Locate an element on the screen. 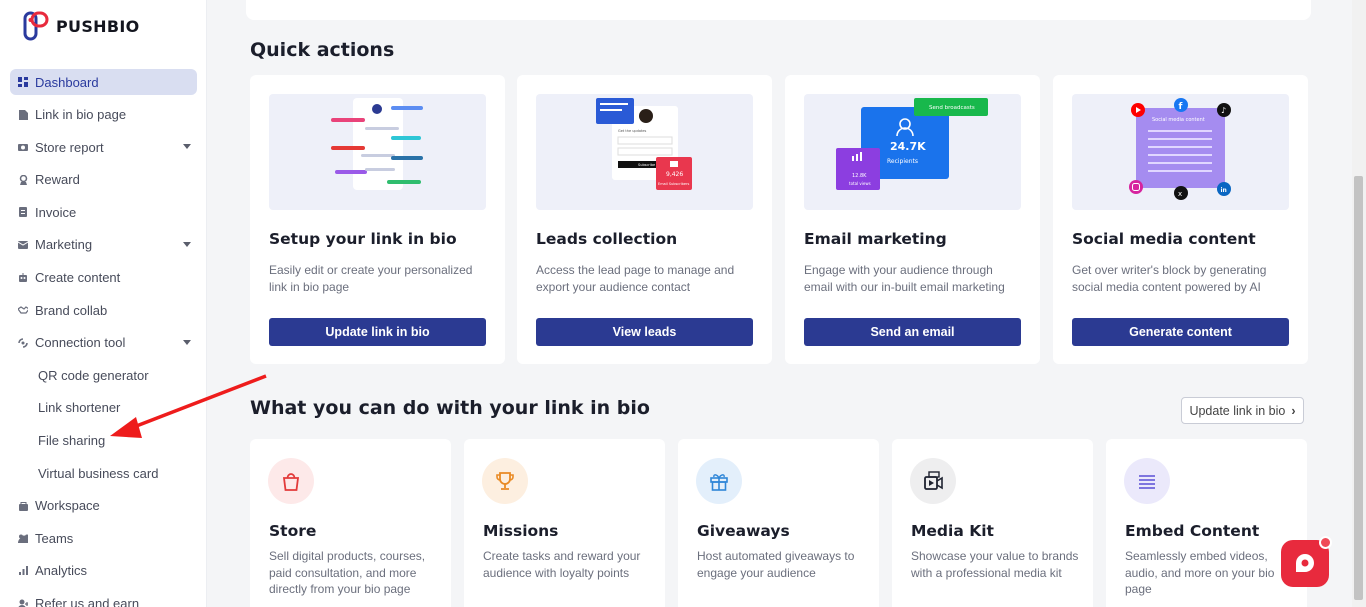  sidebar-item-link-in-bio-page: Link in bio page is located at coordinates (103, 115).